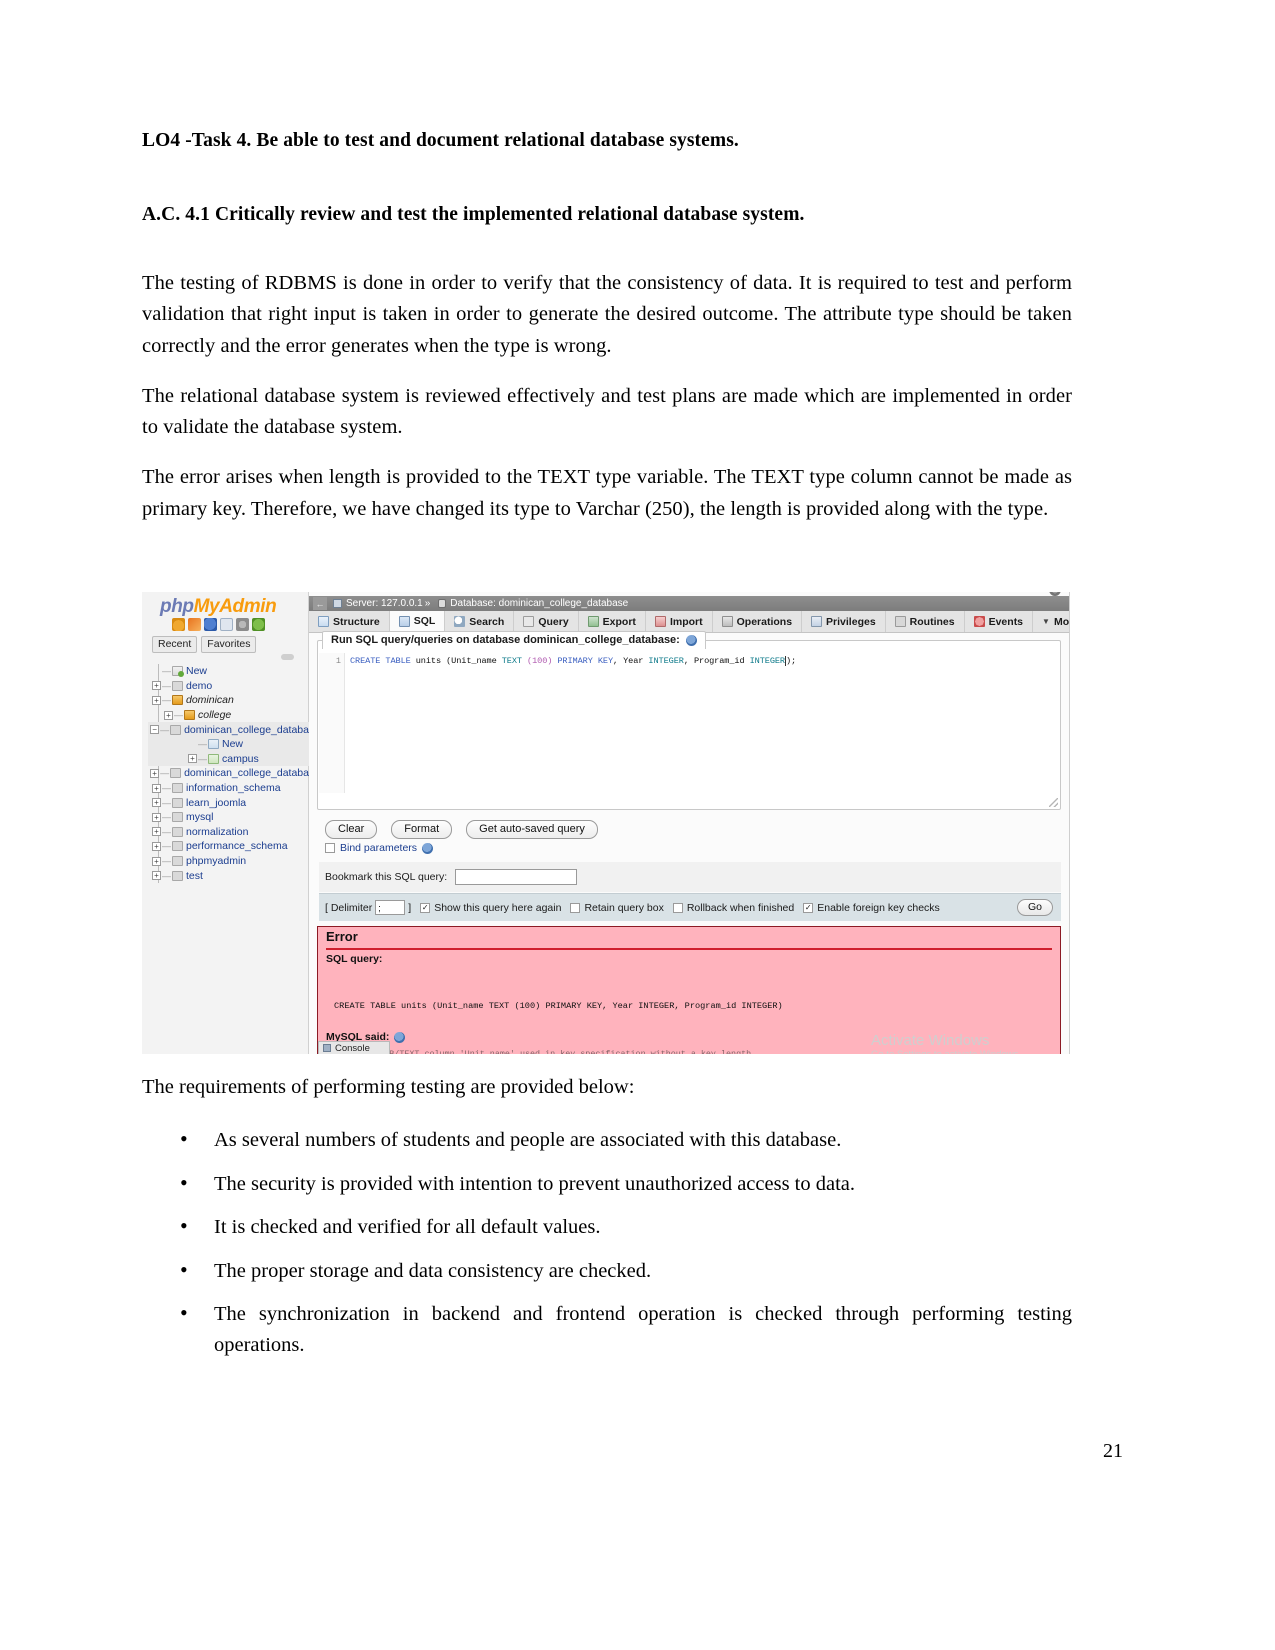 Image resolution: width=1275 pixels, height=1650 pixels. What do you see at coordinates (619, 621) in the screenshot?
I see `tab-label: Export` at bounding box center [619, 621].